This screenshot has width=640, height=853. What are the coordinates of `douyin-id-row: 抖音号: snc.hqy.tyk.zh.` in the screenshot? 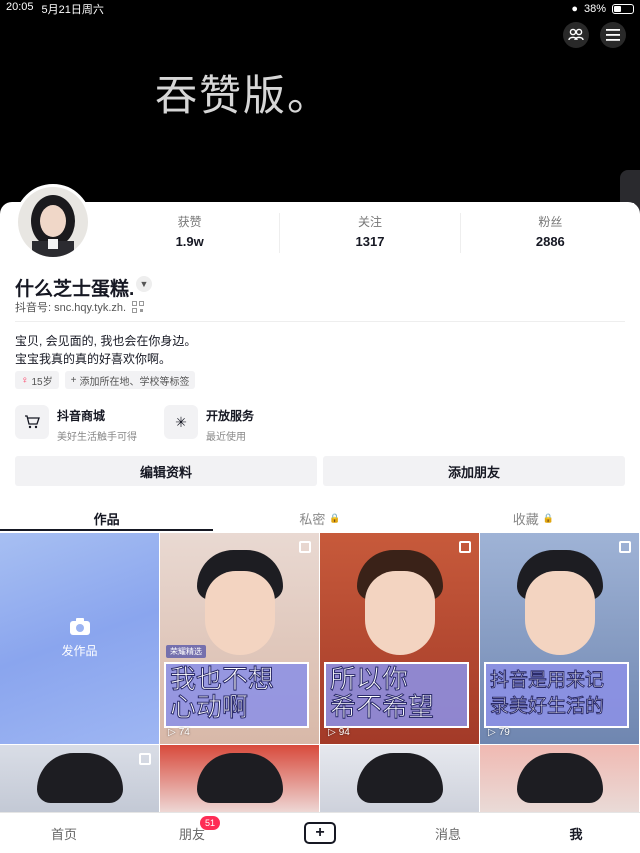 It's located at (80, 307).